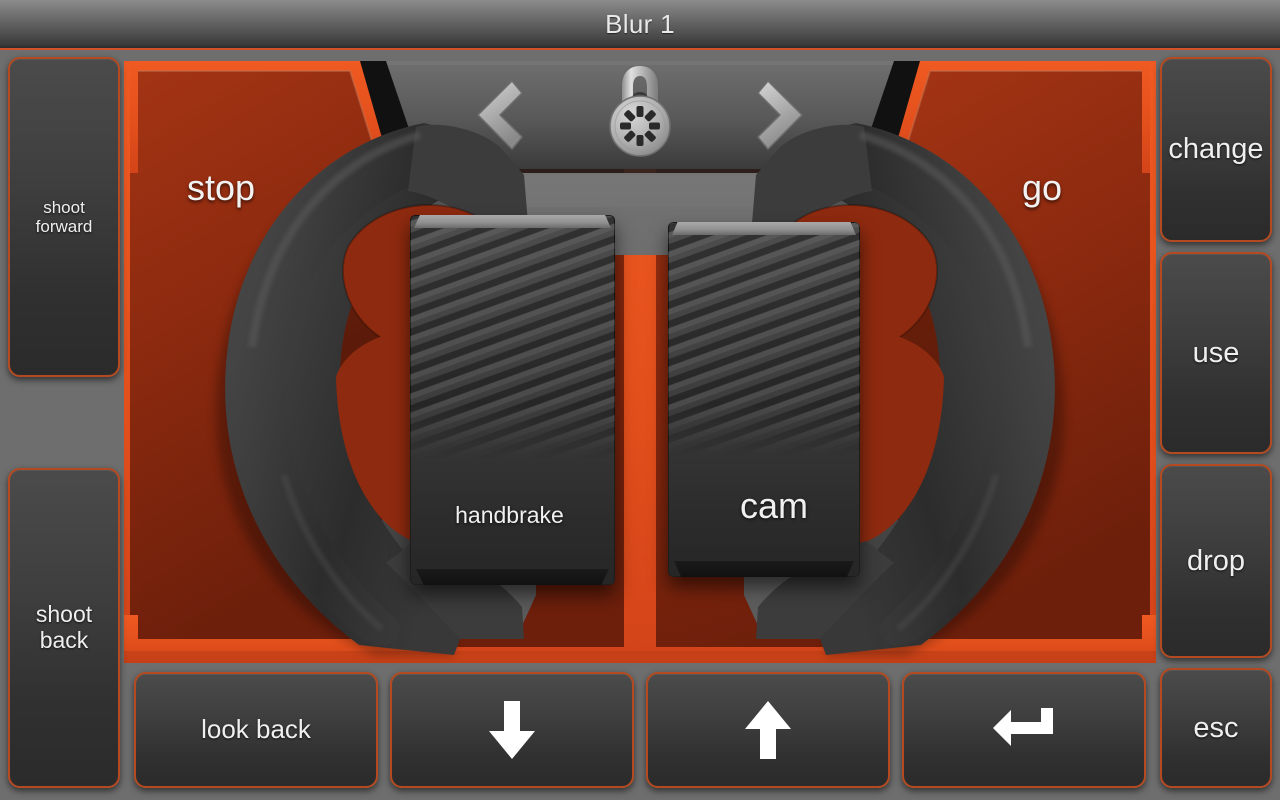 The width and height of the screenshot is (1280, 800). I want to click on esc-button: esc, so click(1216, 728).